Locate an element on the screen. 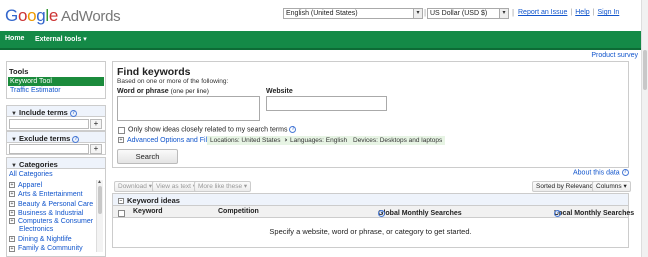 Image resolution: width=648 pixels, height=257 pixels. chevron-down-icon: ▾ is located at coordinates (85, 39).